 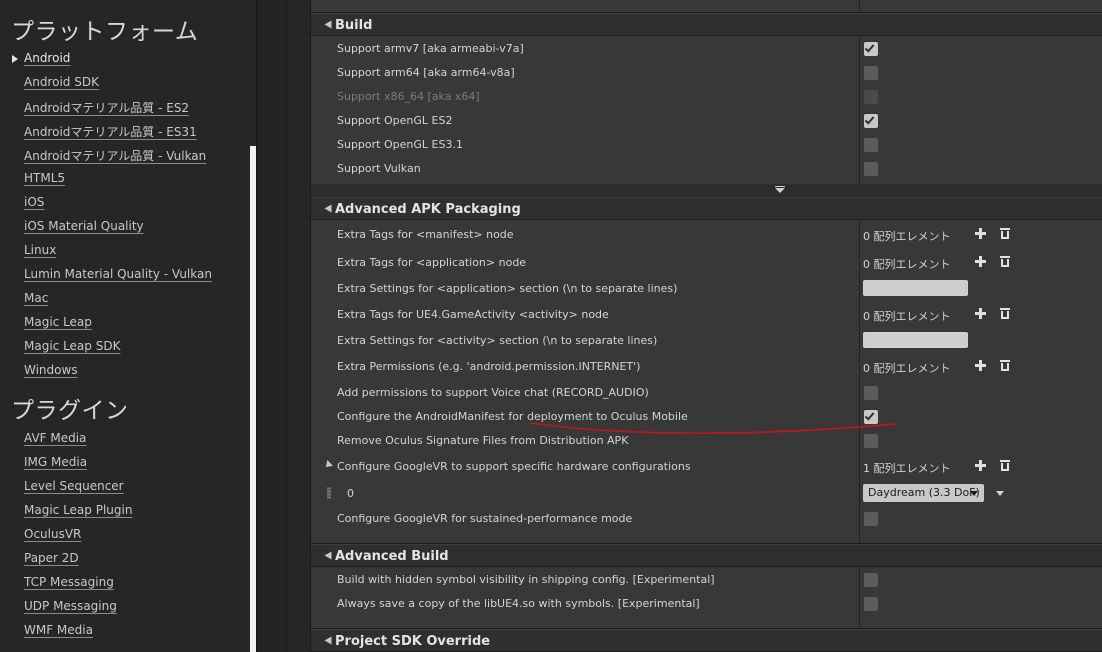 I want to click on sidebar-item-android: Android, so click(x=47, y=58).